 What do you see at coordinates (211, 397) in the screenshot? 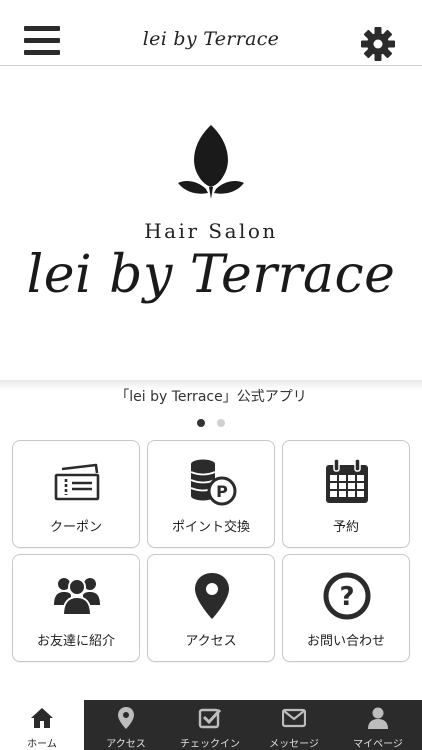
I see `hero-caption: 「lei by Terrace」公式アプリ` at bounding box center [211, 397].